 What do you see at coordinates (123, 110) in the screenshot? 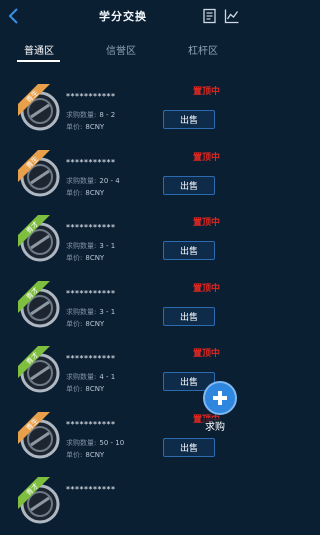
I see `listing-card: 青生 *********** 置顶中求购数量: 8 - 2 单价: 8CNY 出售` at bounding box center [123, 110].